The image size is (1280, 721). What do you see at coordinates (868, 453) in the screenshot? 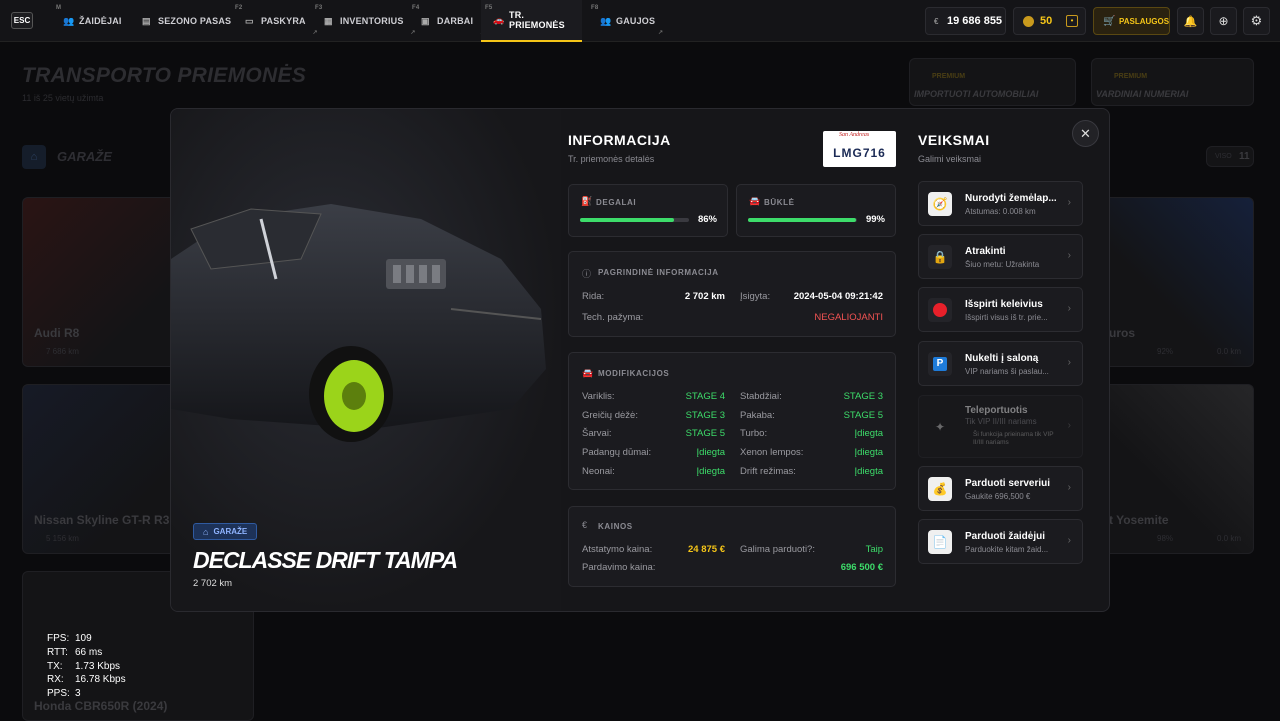
I see `mod-value: Įdiegta` at bounding box center [868, 453].